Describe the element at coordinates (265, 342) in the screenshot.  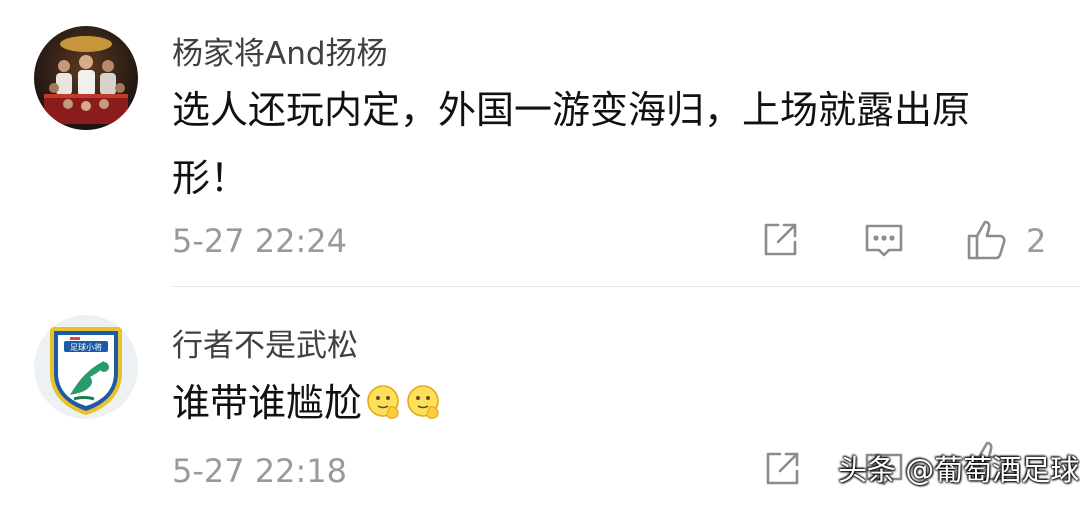
I see `username: 行者不是武松` at that location.